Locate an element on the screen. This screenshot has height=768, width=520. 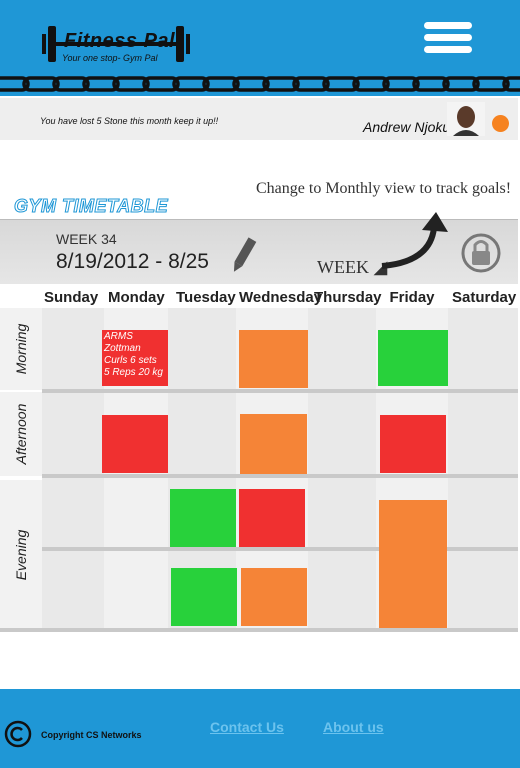
period-label: Afternoon is located at coordinates (21, 434).